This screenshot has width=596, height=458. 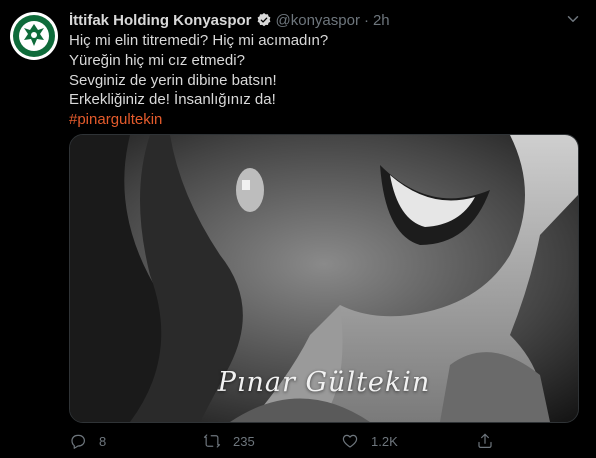 I want to click on reply-icon, so click(x=78, y=441).